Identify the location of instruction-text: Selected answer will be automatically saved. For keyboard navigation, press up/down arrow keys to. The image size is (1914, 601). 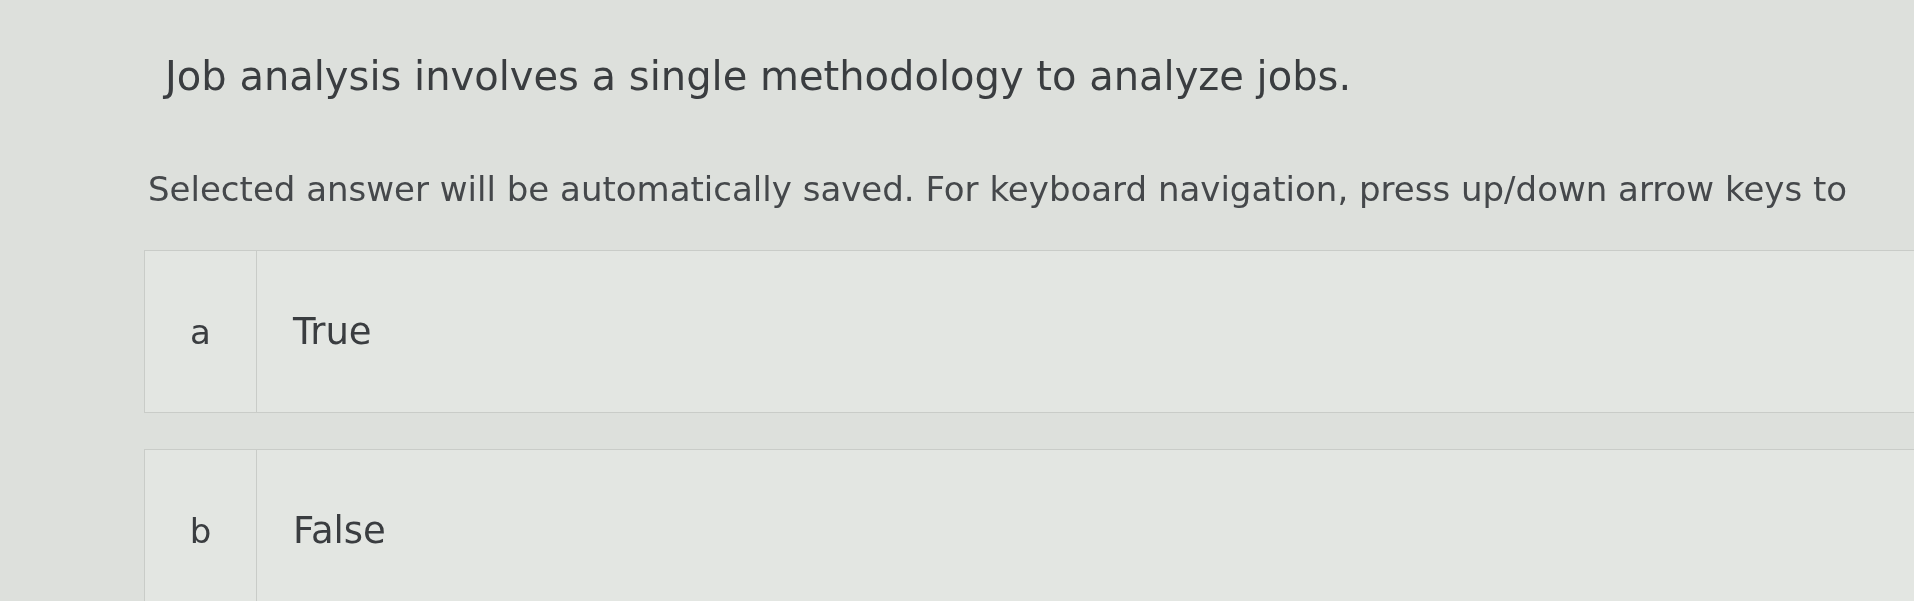
(998, 189).